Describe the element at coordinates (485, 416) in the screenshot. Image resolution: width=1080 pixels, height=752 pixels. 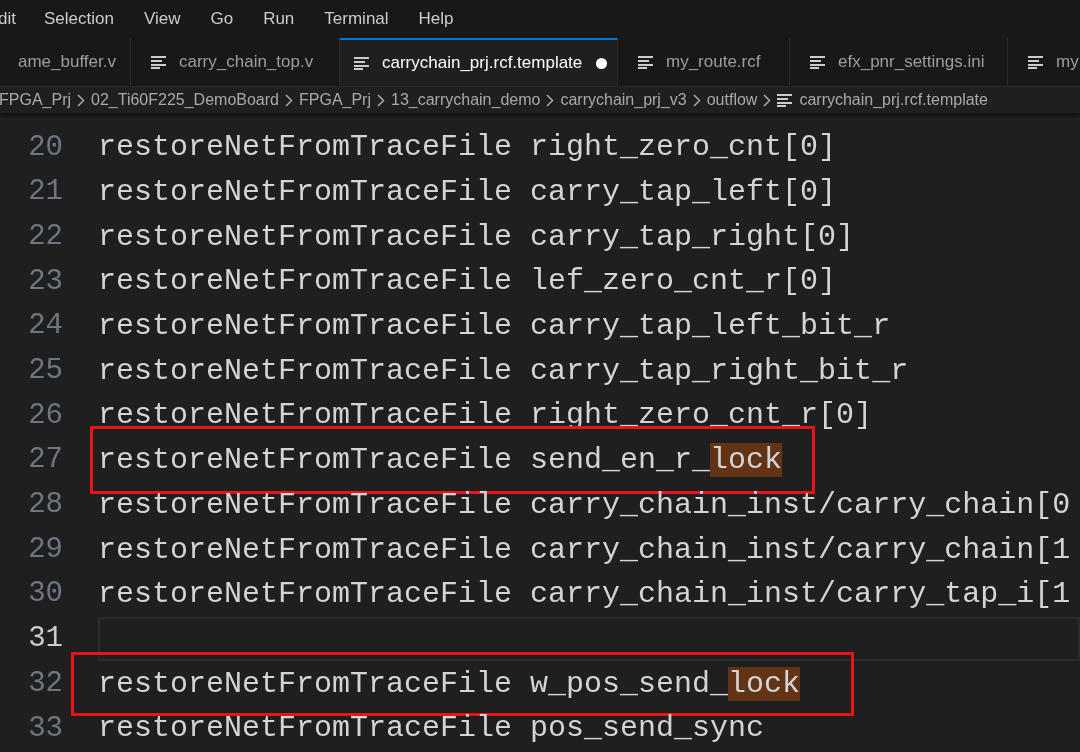
I see `code-line: restoreNetFromTraceFile right_zero_cnt_r[0]` at that location.